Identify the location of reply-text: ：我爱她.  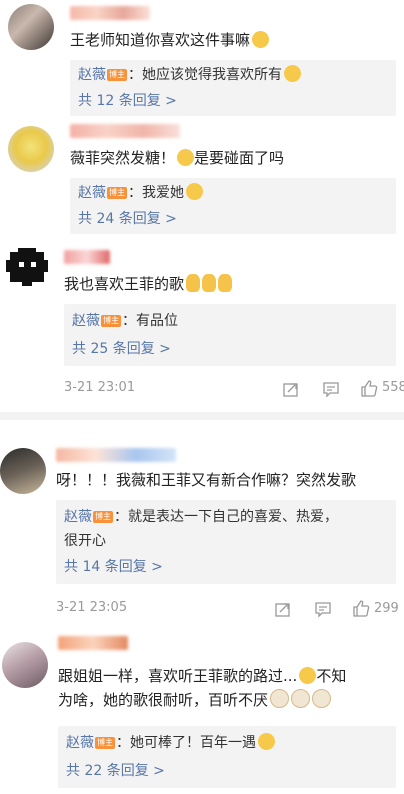
(156, 193).